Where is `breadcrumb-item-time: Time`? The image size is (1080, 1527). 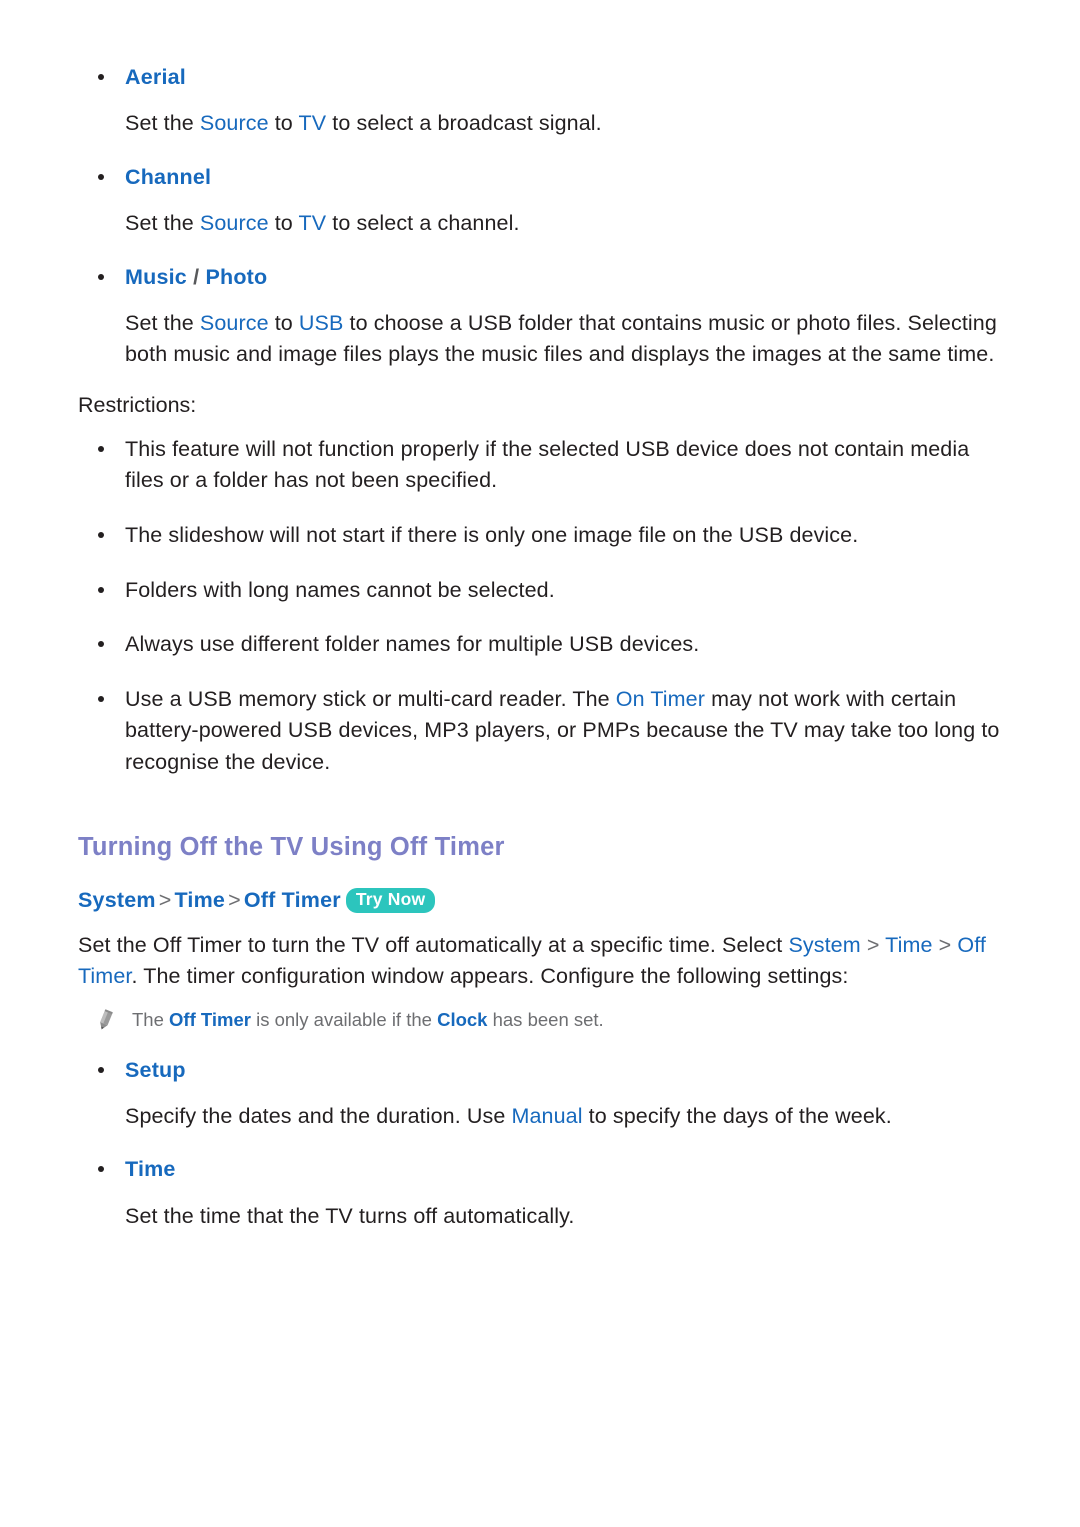
breadcrumb-item-time: Time is located at coordinates (199, 900).